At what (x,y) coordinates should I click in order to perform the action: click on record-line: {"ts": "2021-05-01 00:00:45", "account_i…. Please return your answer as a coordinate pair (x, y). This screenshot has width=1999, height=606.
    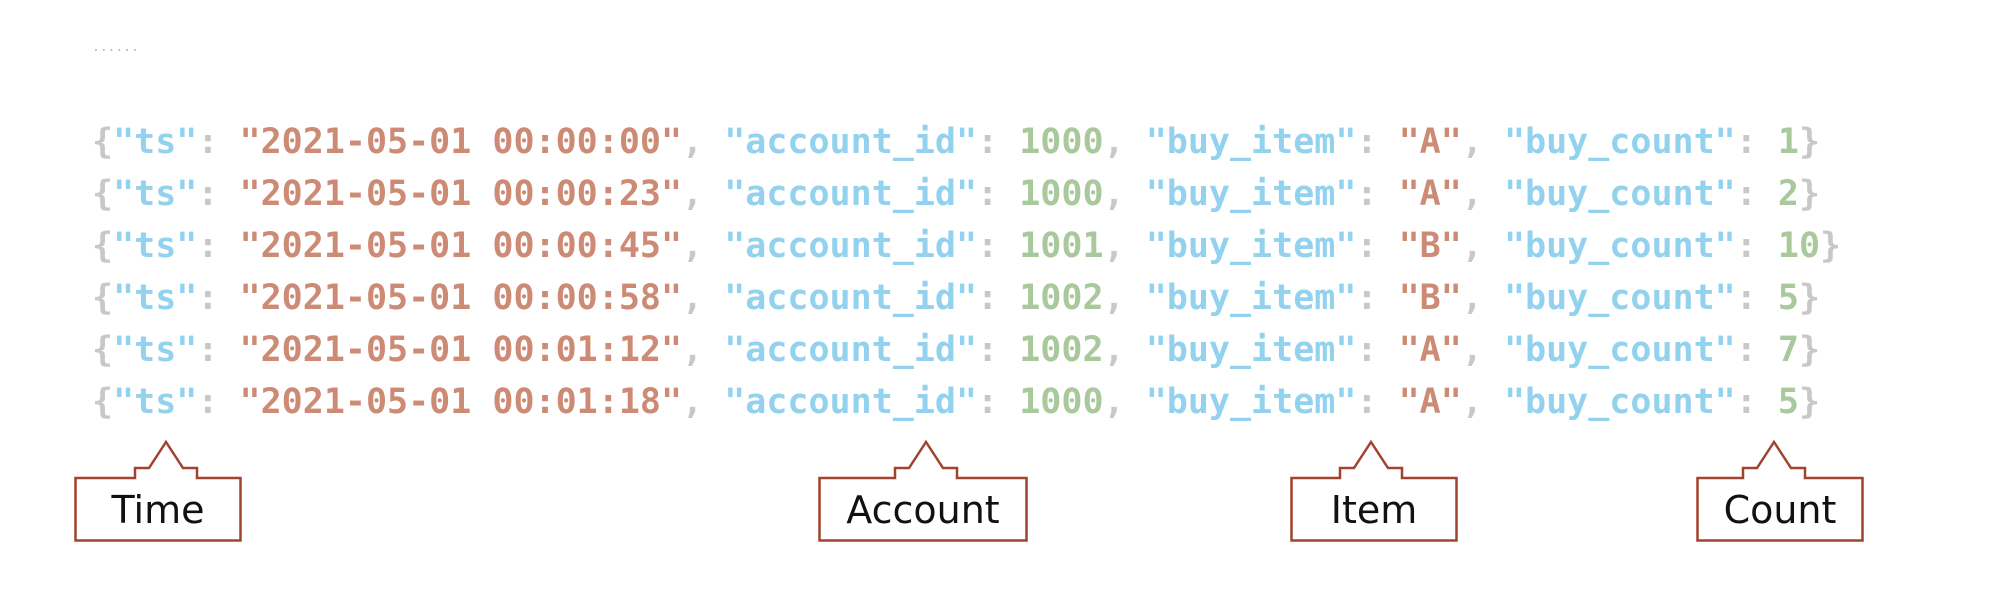
    Looking at the image, I should click on (966, 246).